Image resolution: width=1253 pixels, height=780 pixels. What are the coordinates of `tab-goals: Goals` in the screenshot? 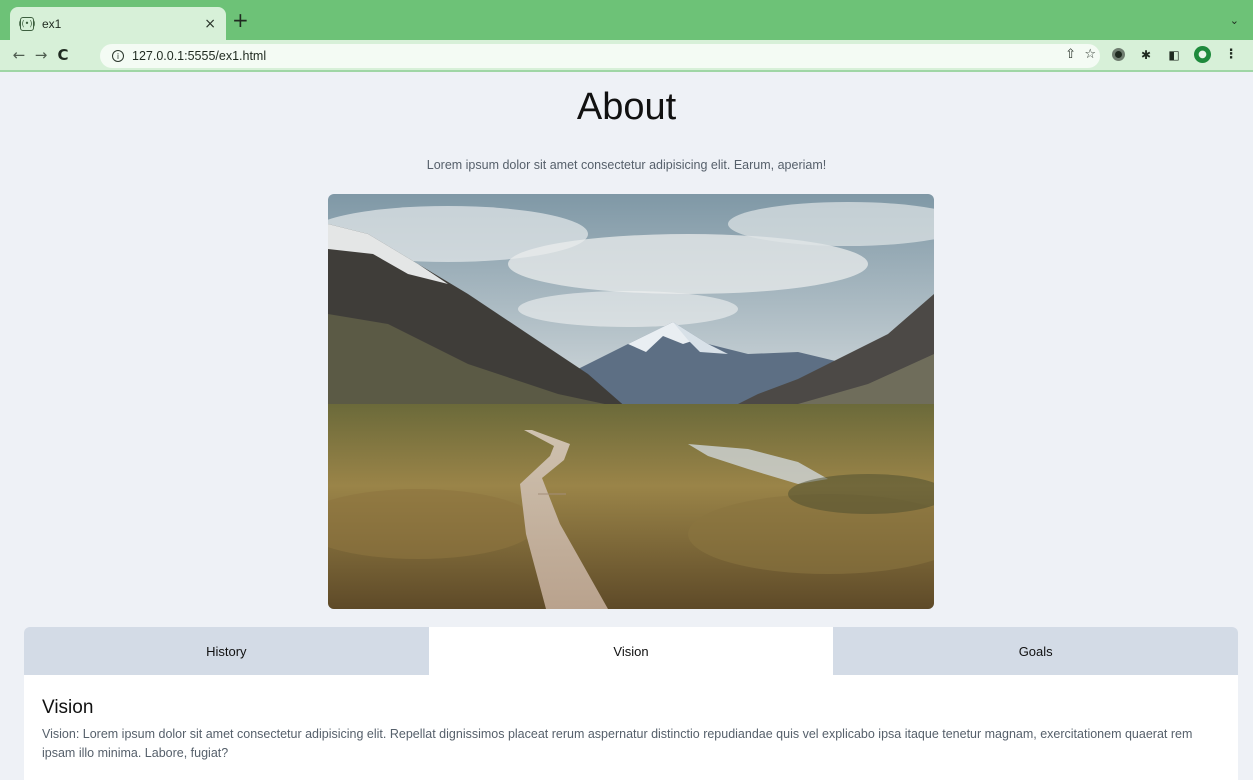 It's located at (1035, 651).